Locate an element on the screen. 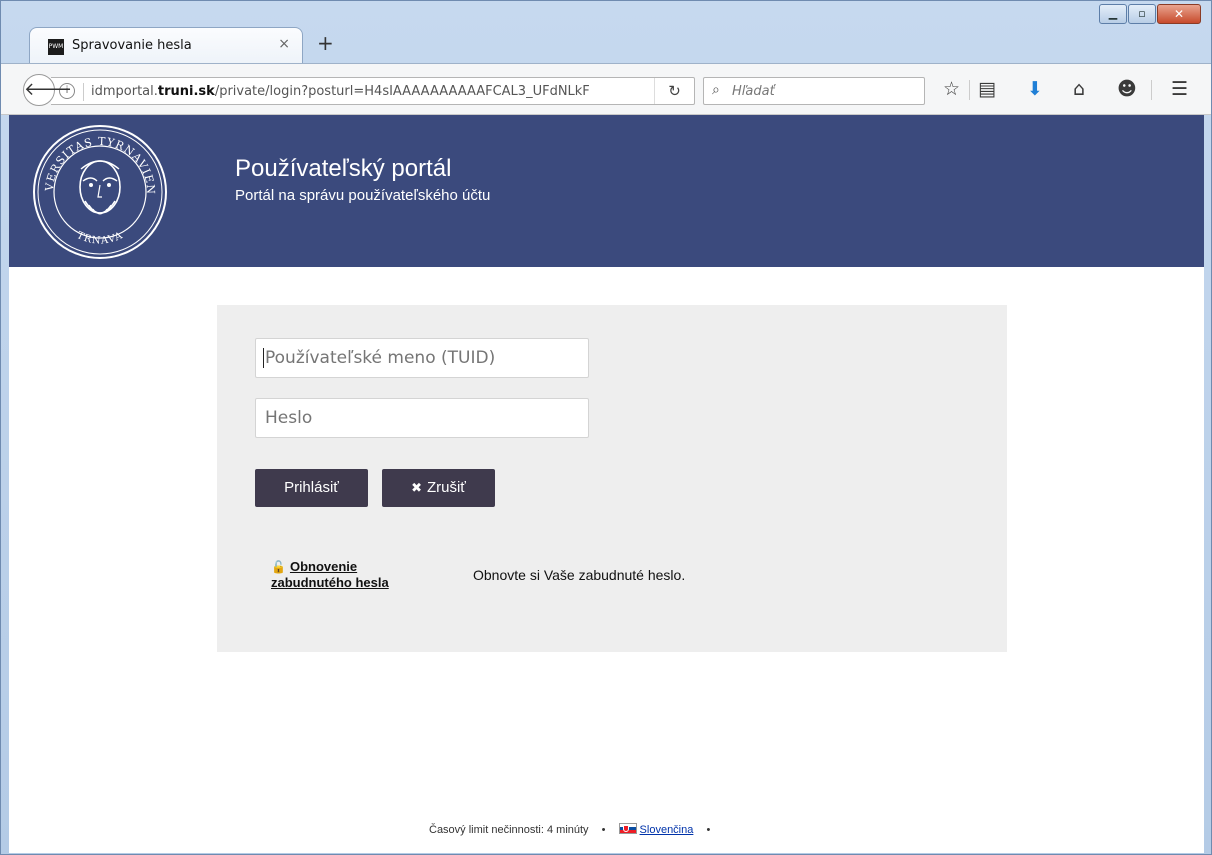 This screenshot has height=855, width=1212. tab-close-icon: × is located at coordinates (284, 44).